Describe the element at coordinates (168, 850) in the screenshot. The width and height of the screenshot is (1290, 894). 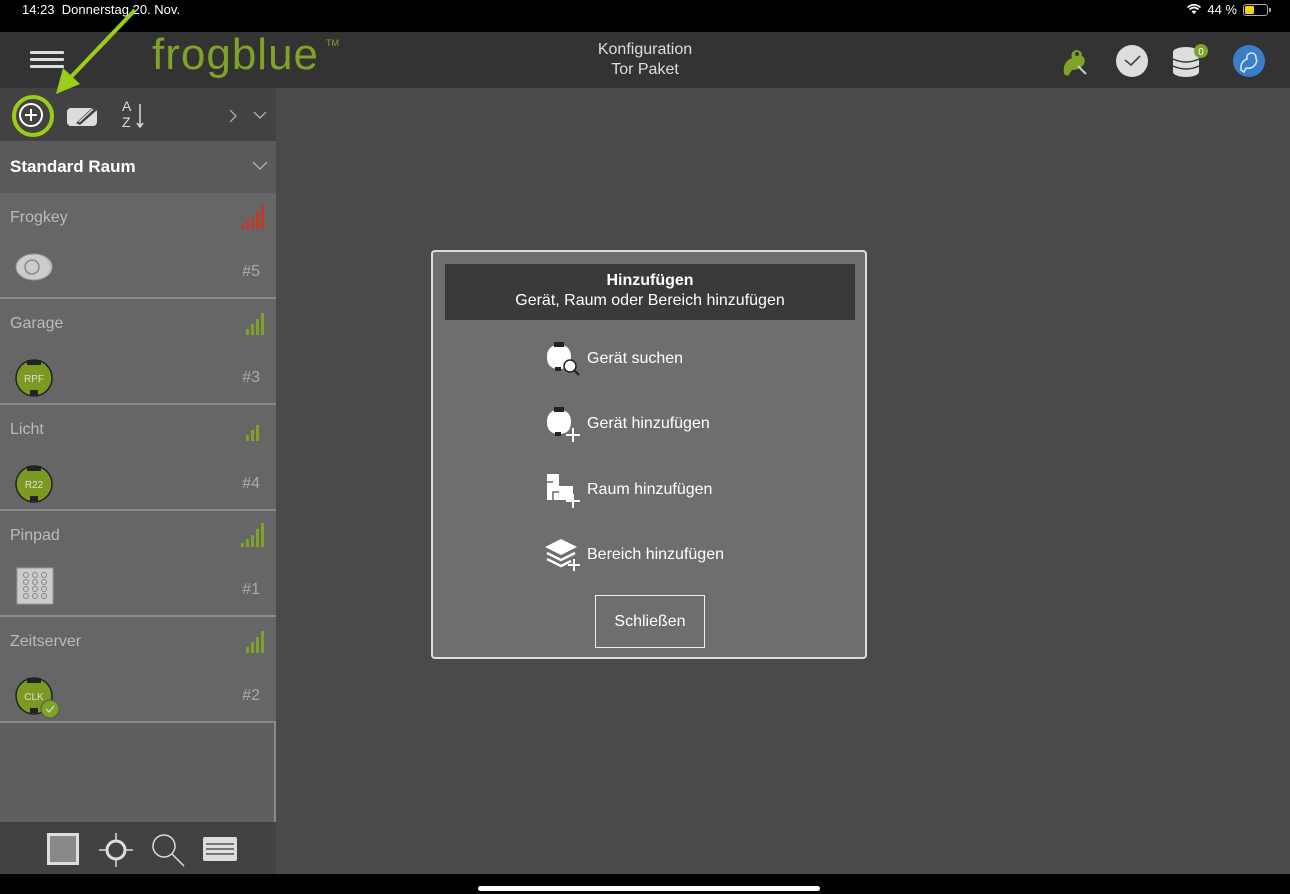
I see `search-icon` at that location.